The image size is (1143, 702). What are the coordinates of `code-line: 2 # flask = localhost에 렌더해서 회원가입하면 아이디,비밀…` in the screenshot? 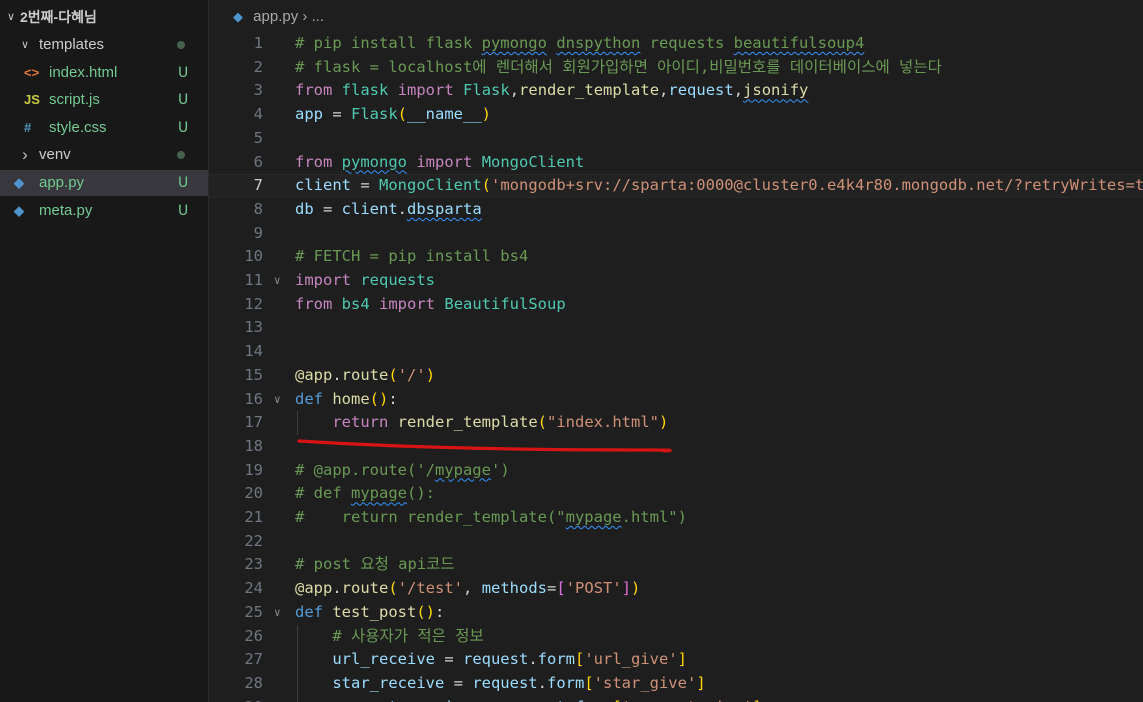 It's located at (676, 68).